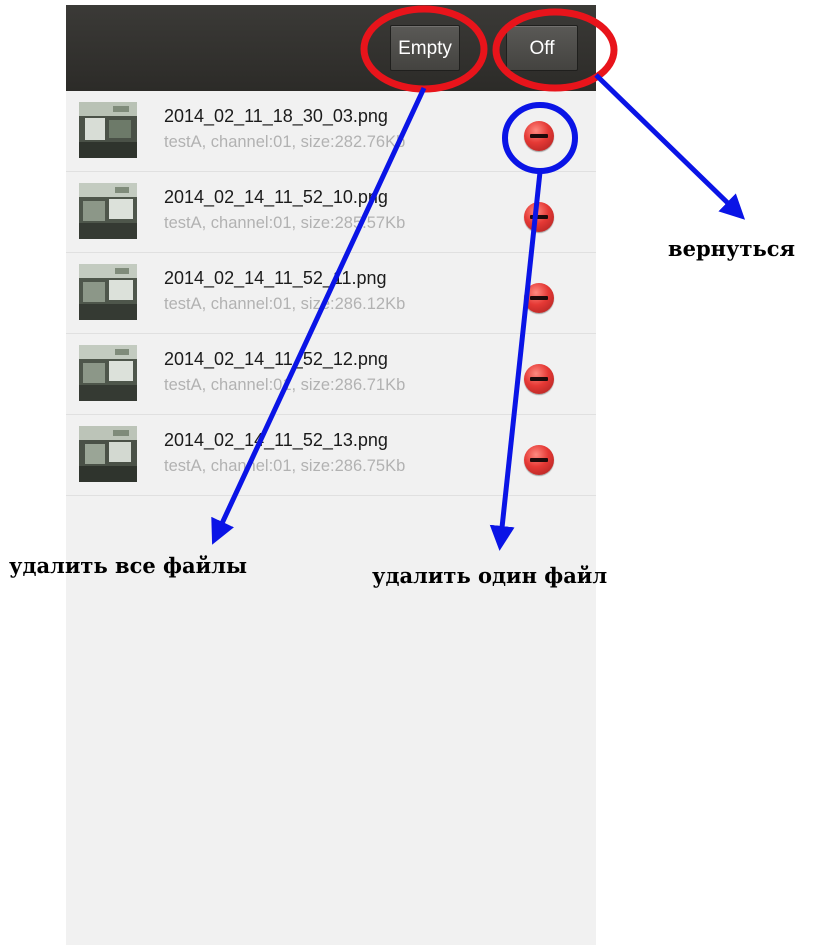 The height and width of the screenshot is (945, 816). Describe the element at coordinates (424, 49) in the screenshot. I see `empty-highlight-ellipse` at that location.